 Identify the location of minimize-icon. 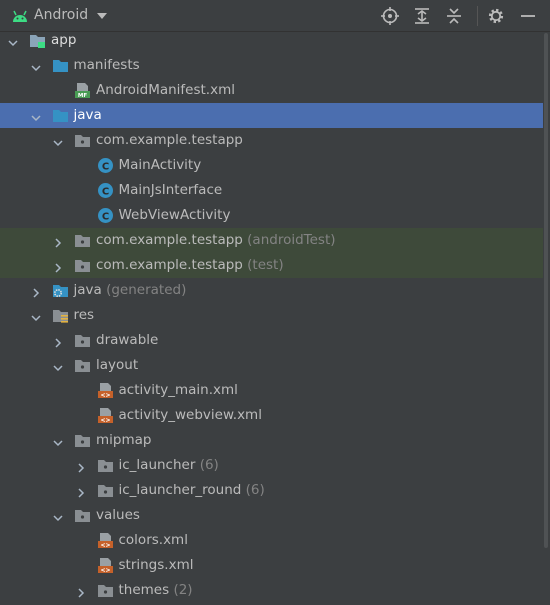
(528, 16).